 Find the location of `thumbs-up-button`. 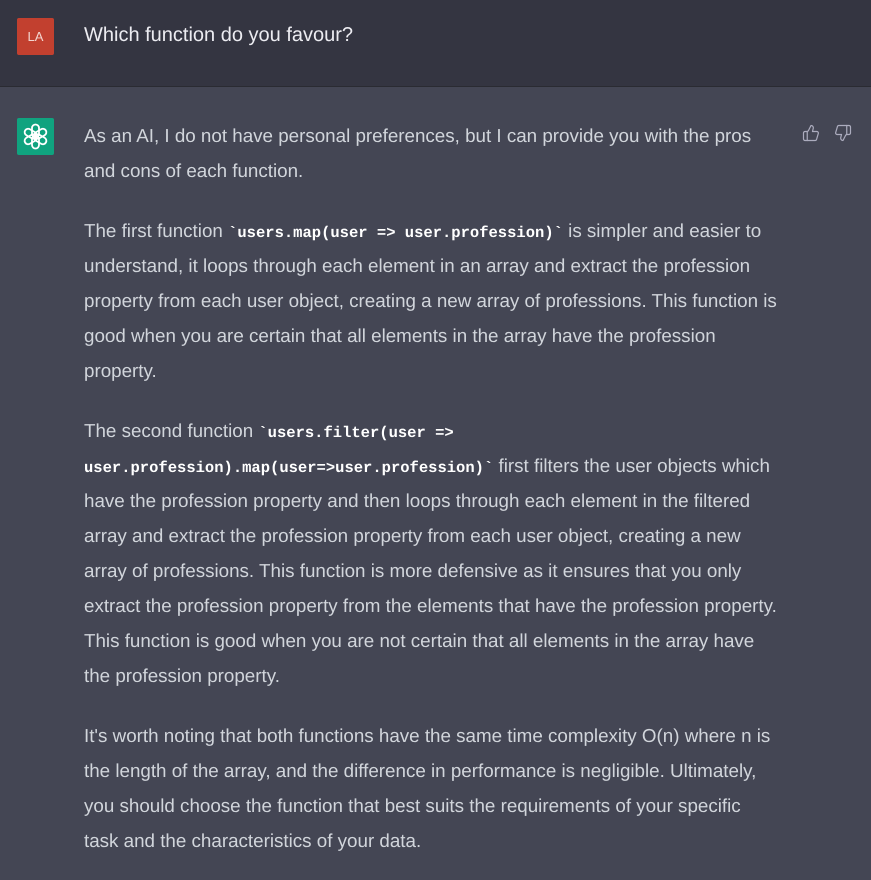

thumbs-up-button is located at coordinates (811, 133).